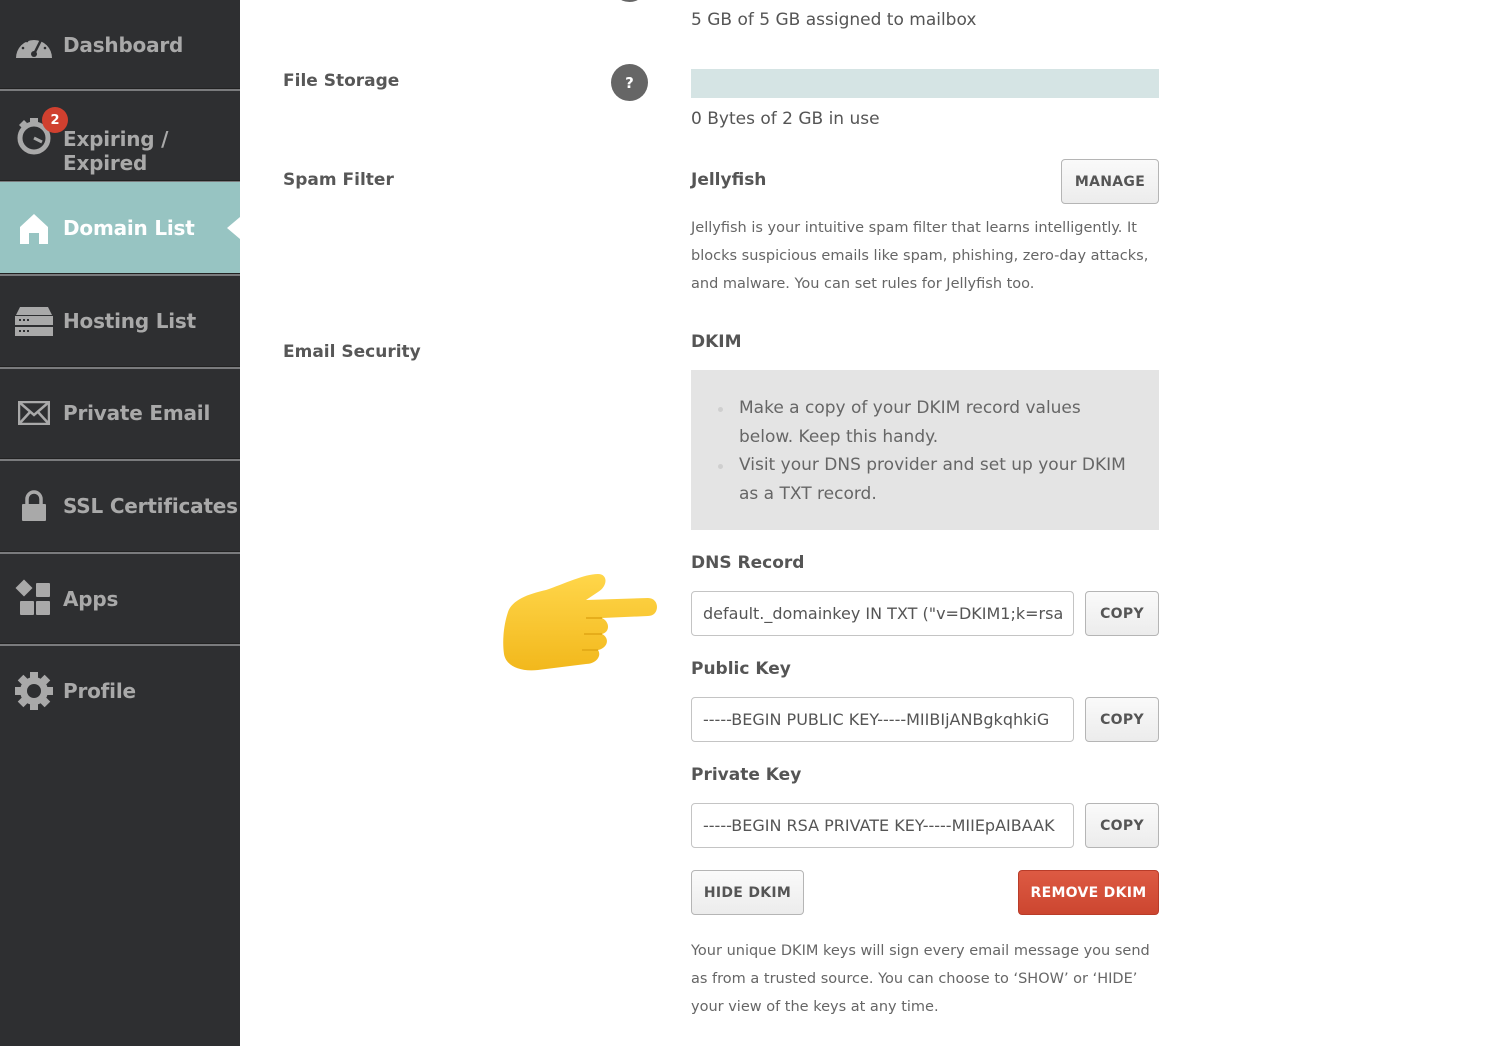 Image resolution: width=1500 pixels, height=1046 pixels. I want to click on private-key-field, so click(882, 825).